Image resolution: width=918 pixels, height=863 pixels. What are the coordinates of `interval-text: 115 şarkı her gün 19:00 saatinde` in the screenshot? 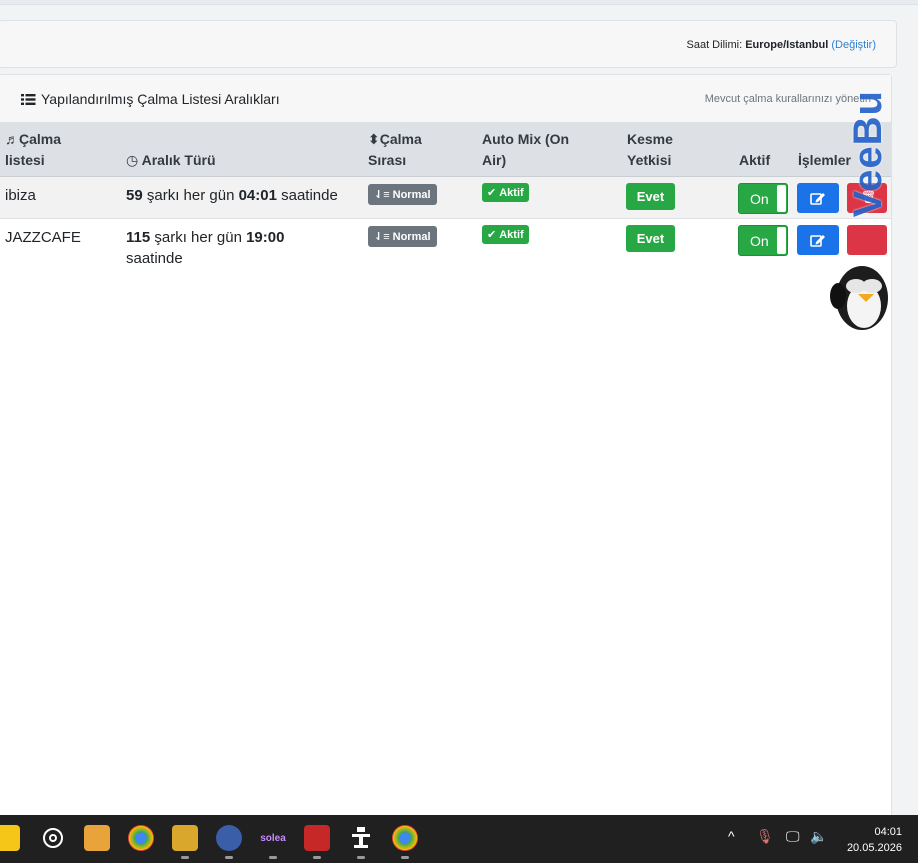 It's located at (205, 248).